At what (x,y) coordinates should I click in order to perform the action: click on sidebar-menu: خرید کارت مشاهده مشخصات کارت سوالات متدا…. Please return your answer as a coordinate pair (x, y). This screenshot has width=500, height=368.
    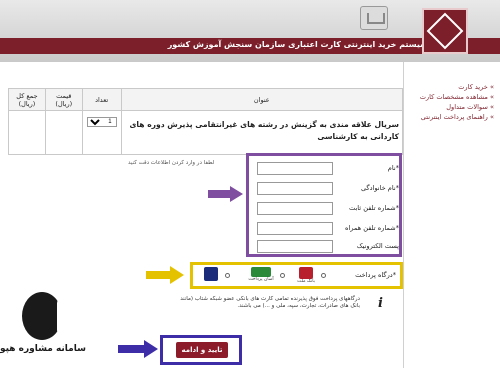
    Looking at the image, I should click on (450, 102).